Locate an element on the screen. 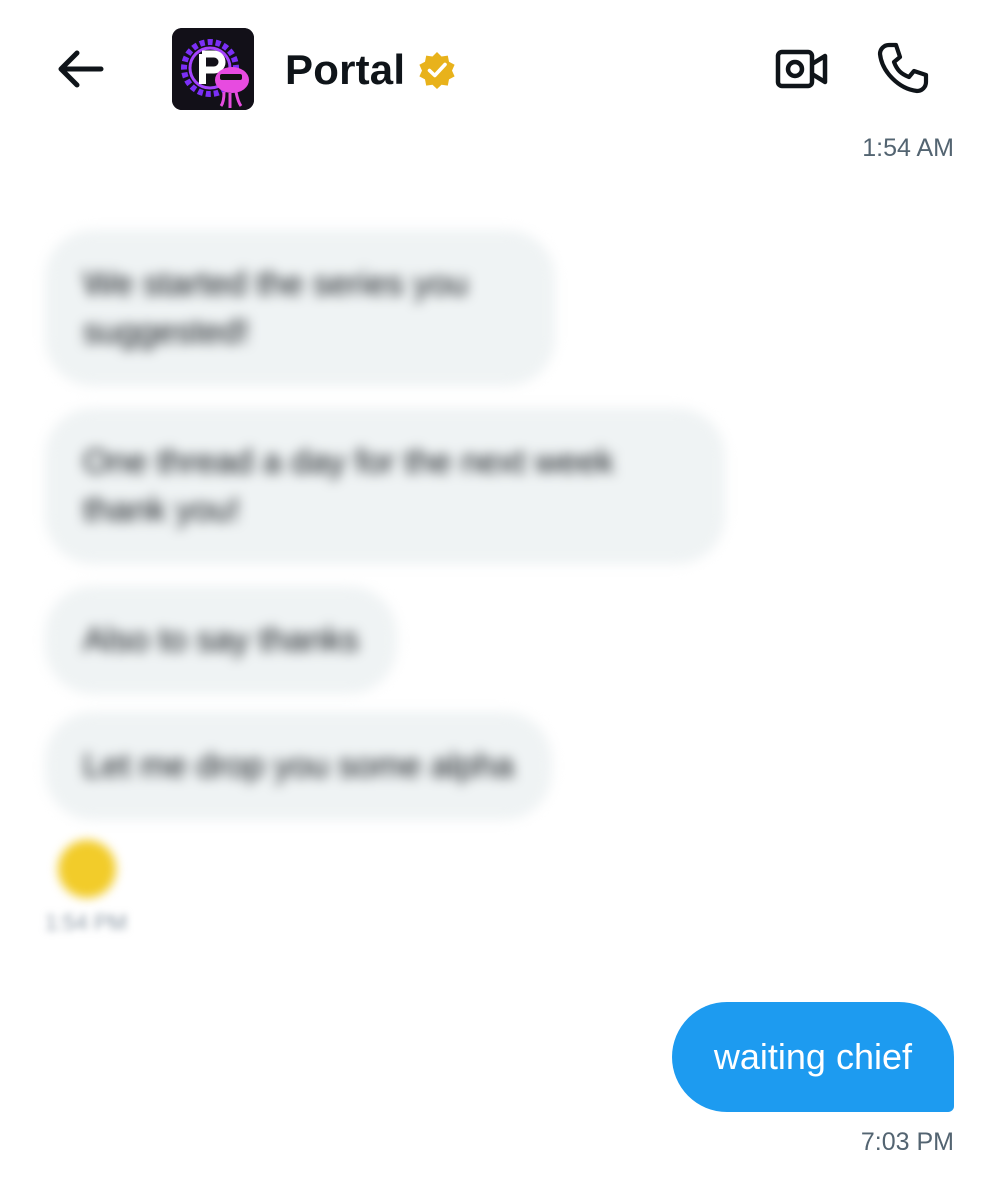  sent-message: waiting chief is located at coordinates (812, 1057).